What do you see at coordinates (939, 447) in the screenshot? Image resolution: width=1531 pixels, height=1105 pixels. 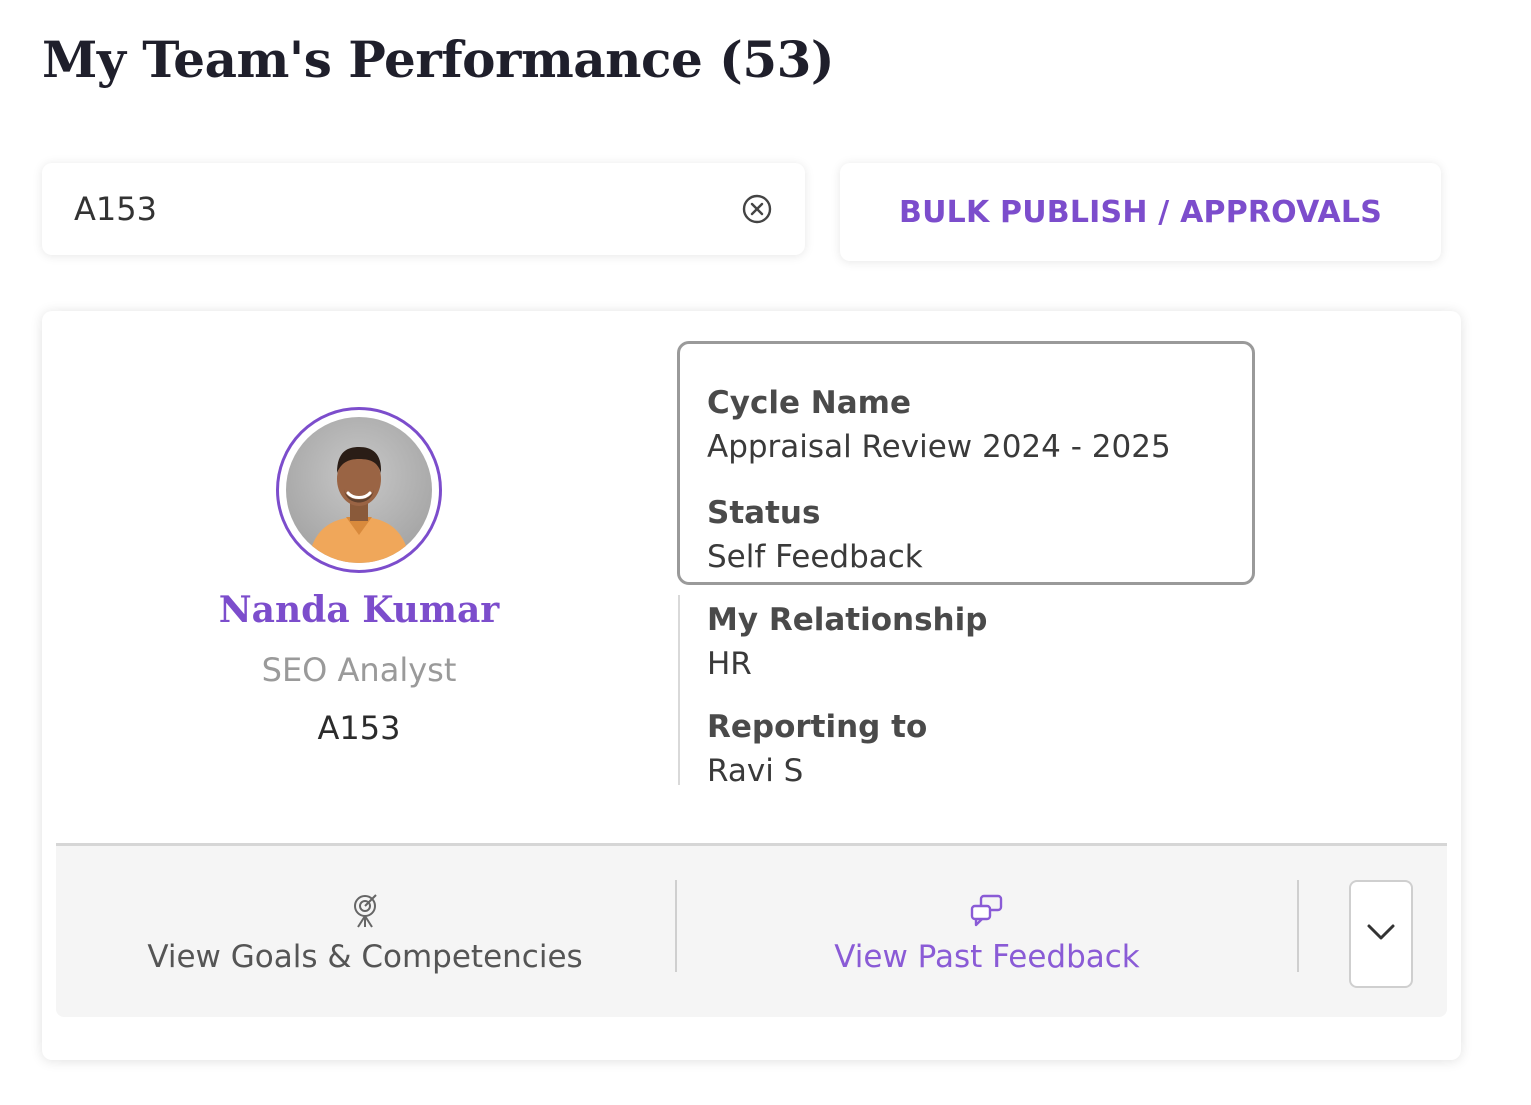 I see `cycle-name-value: Appraisal Review 2024 - 2025` at bounding box center [939, 447].